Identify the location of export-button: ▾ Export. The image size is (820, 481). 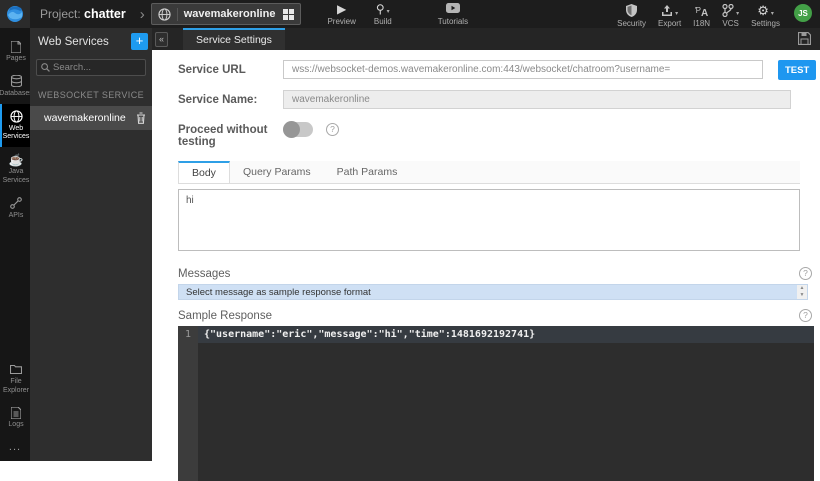
(669, 16).